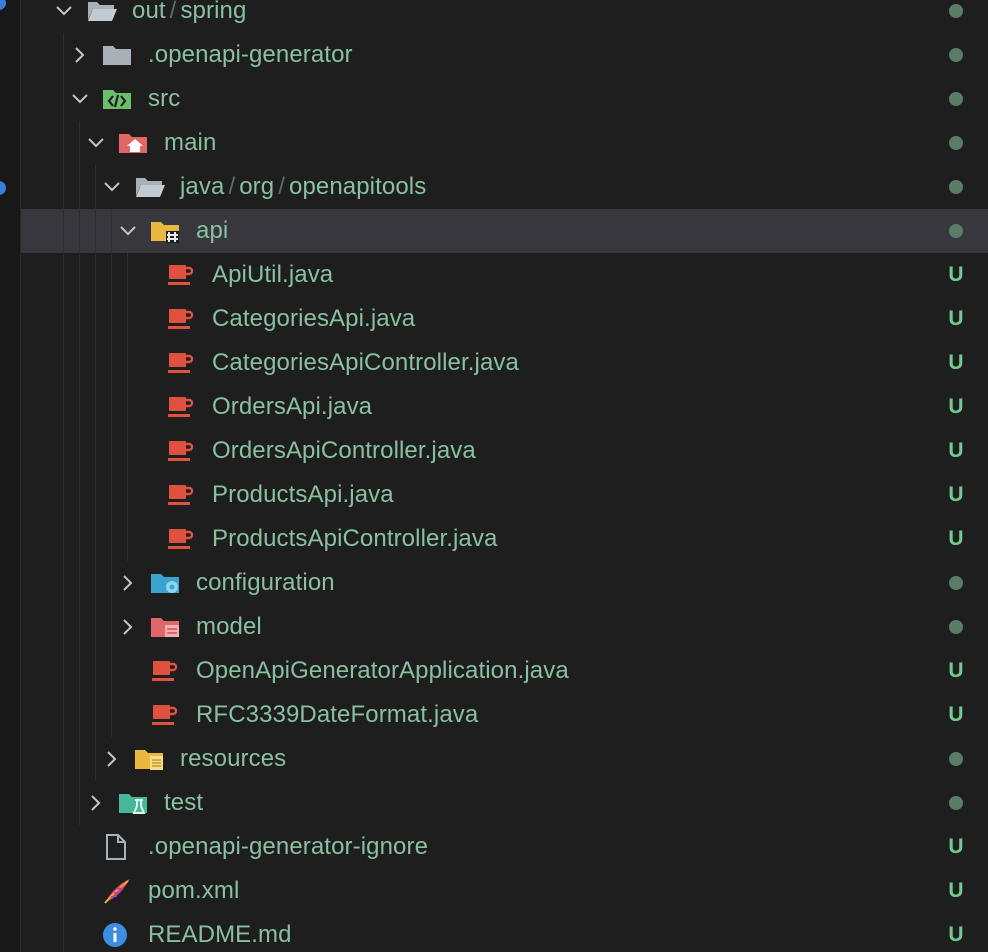 The height and width of the screenshot is (952, 988). Describe the element at coordinates (149, 12) in the screenshot. I see `path-segment: out` at that location.